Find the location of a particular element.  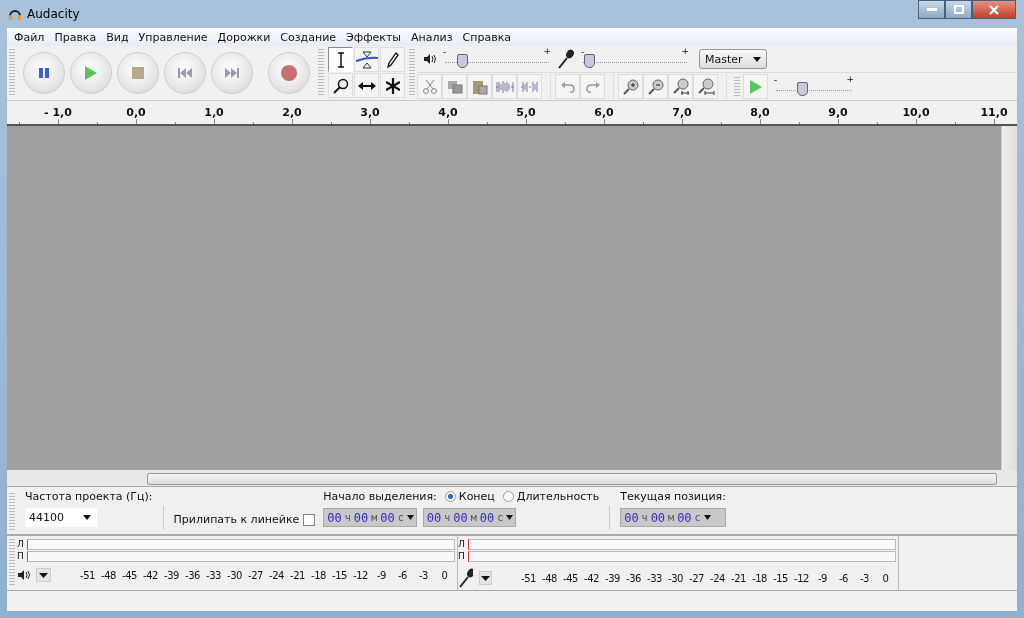

close-button is located at coordinates (994, 9).